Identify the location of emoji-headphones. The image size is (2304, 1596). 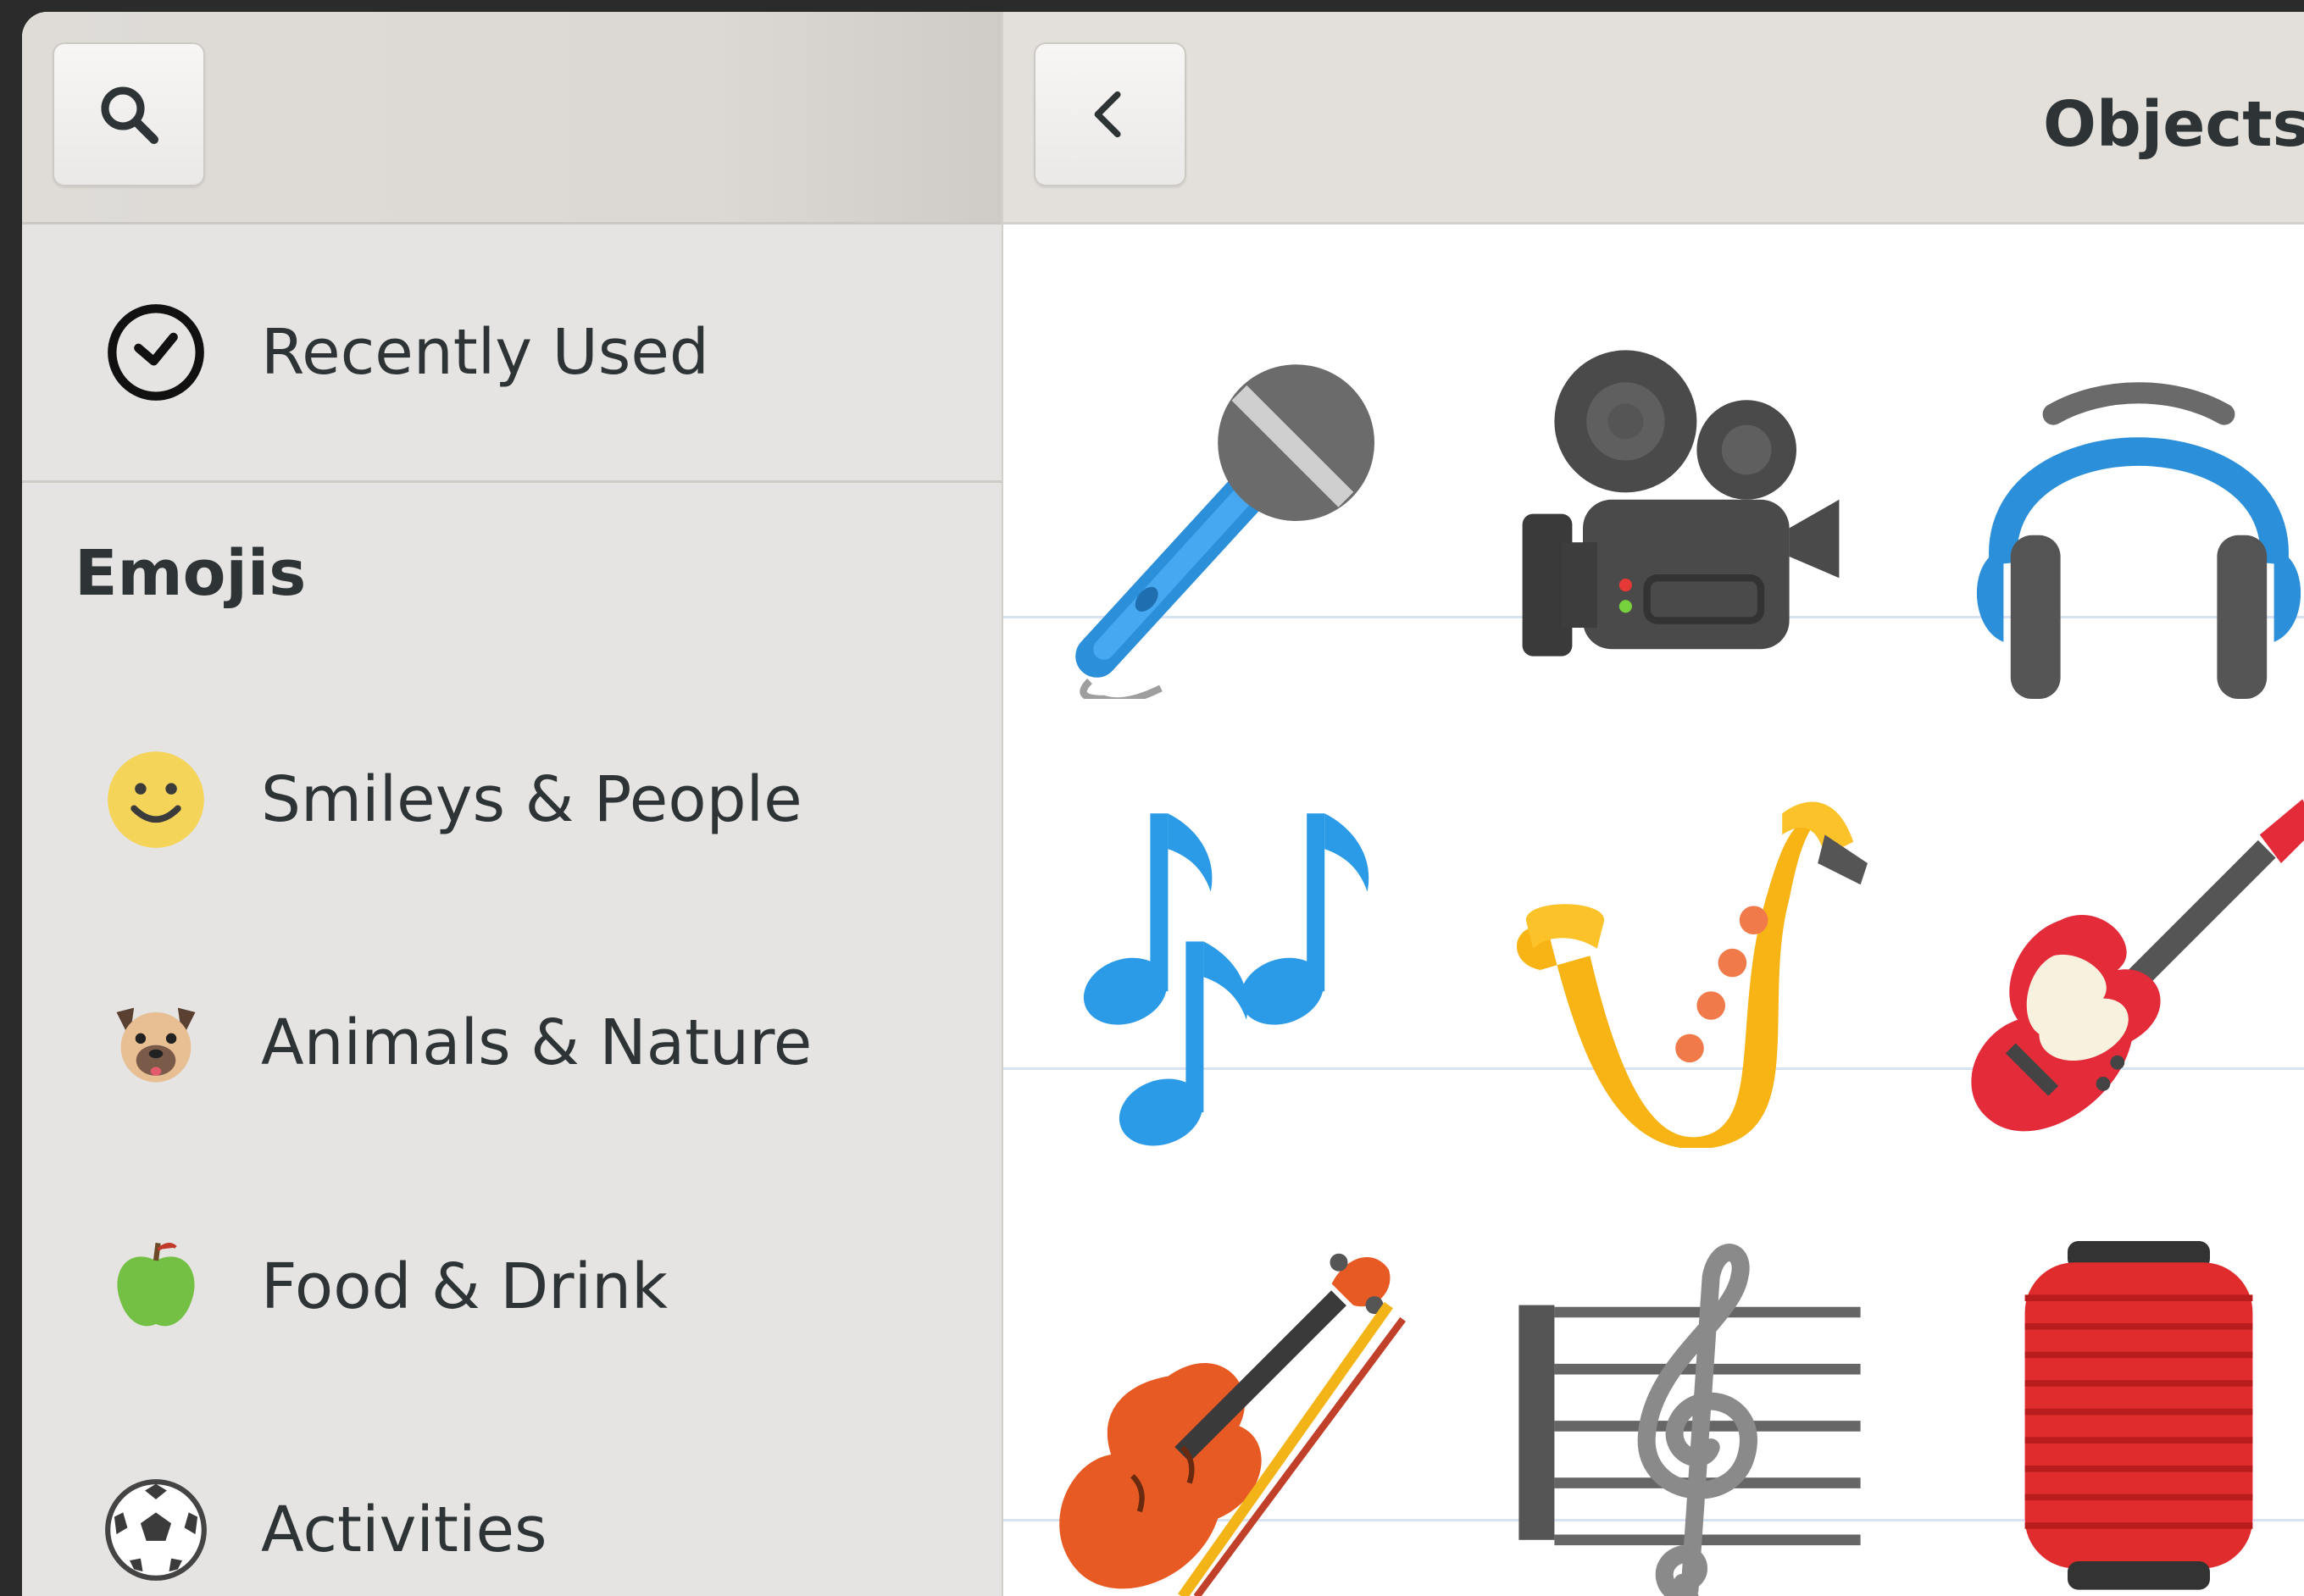
(2132, 521).